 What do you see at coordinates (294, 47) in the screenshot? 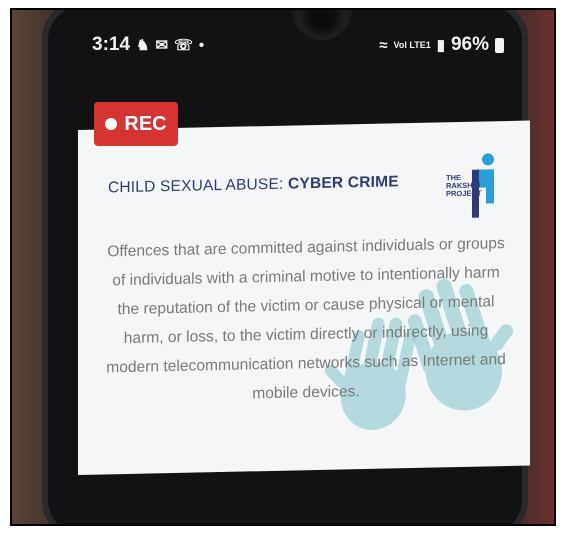
I see `status-bar: 3:14 ♞ ✉ ☏ • ≈ Vol LTE1 ▮ 96%` at bounding box center [294, 47].